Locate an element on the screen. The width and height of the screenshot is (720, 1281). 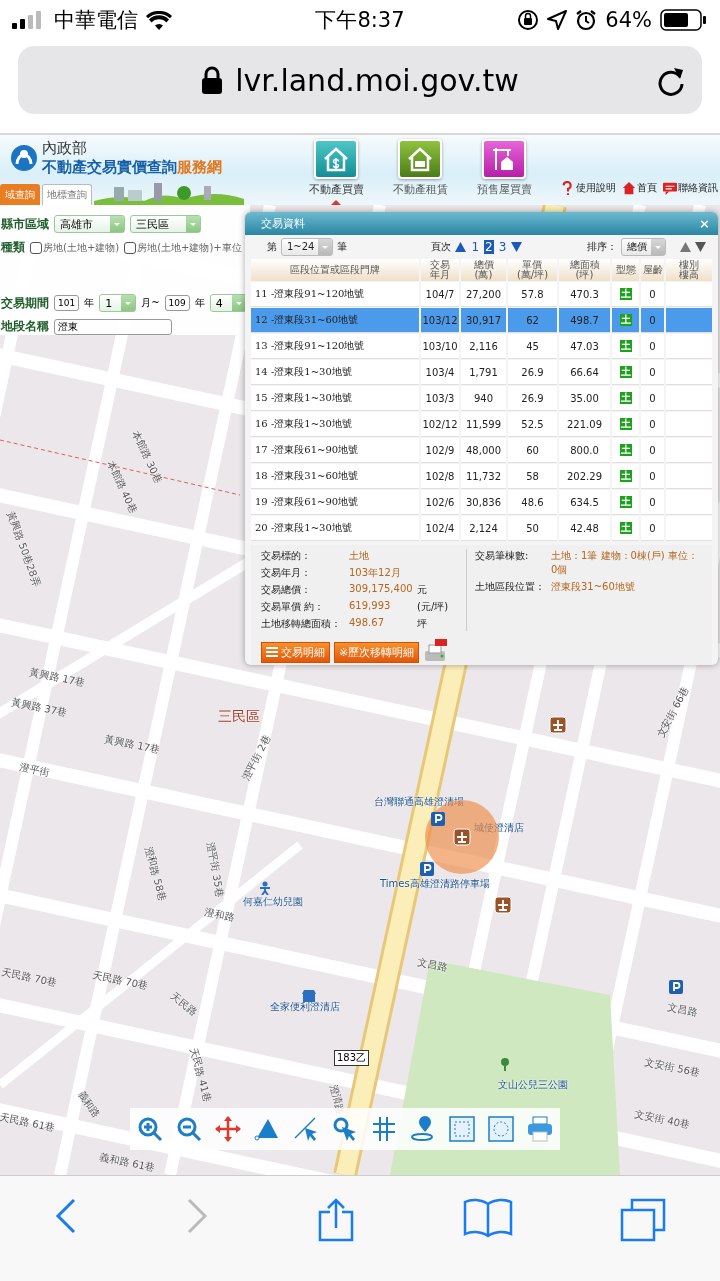
street-label: 黃興路 17巷 is located at coordinates (132, 745).